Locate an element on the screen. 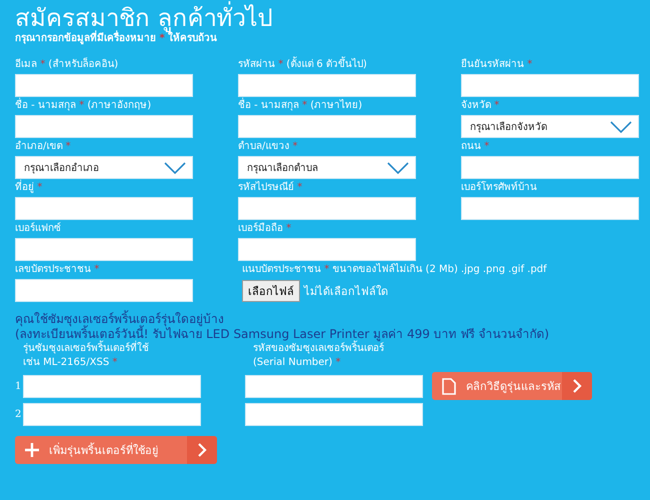 This screenshot has height=500, width=650. field-label: รหัสไปรษณีย์ * is located at coordinates (271, 187).